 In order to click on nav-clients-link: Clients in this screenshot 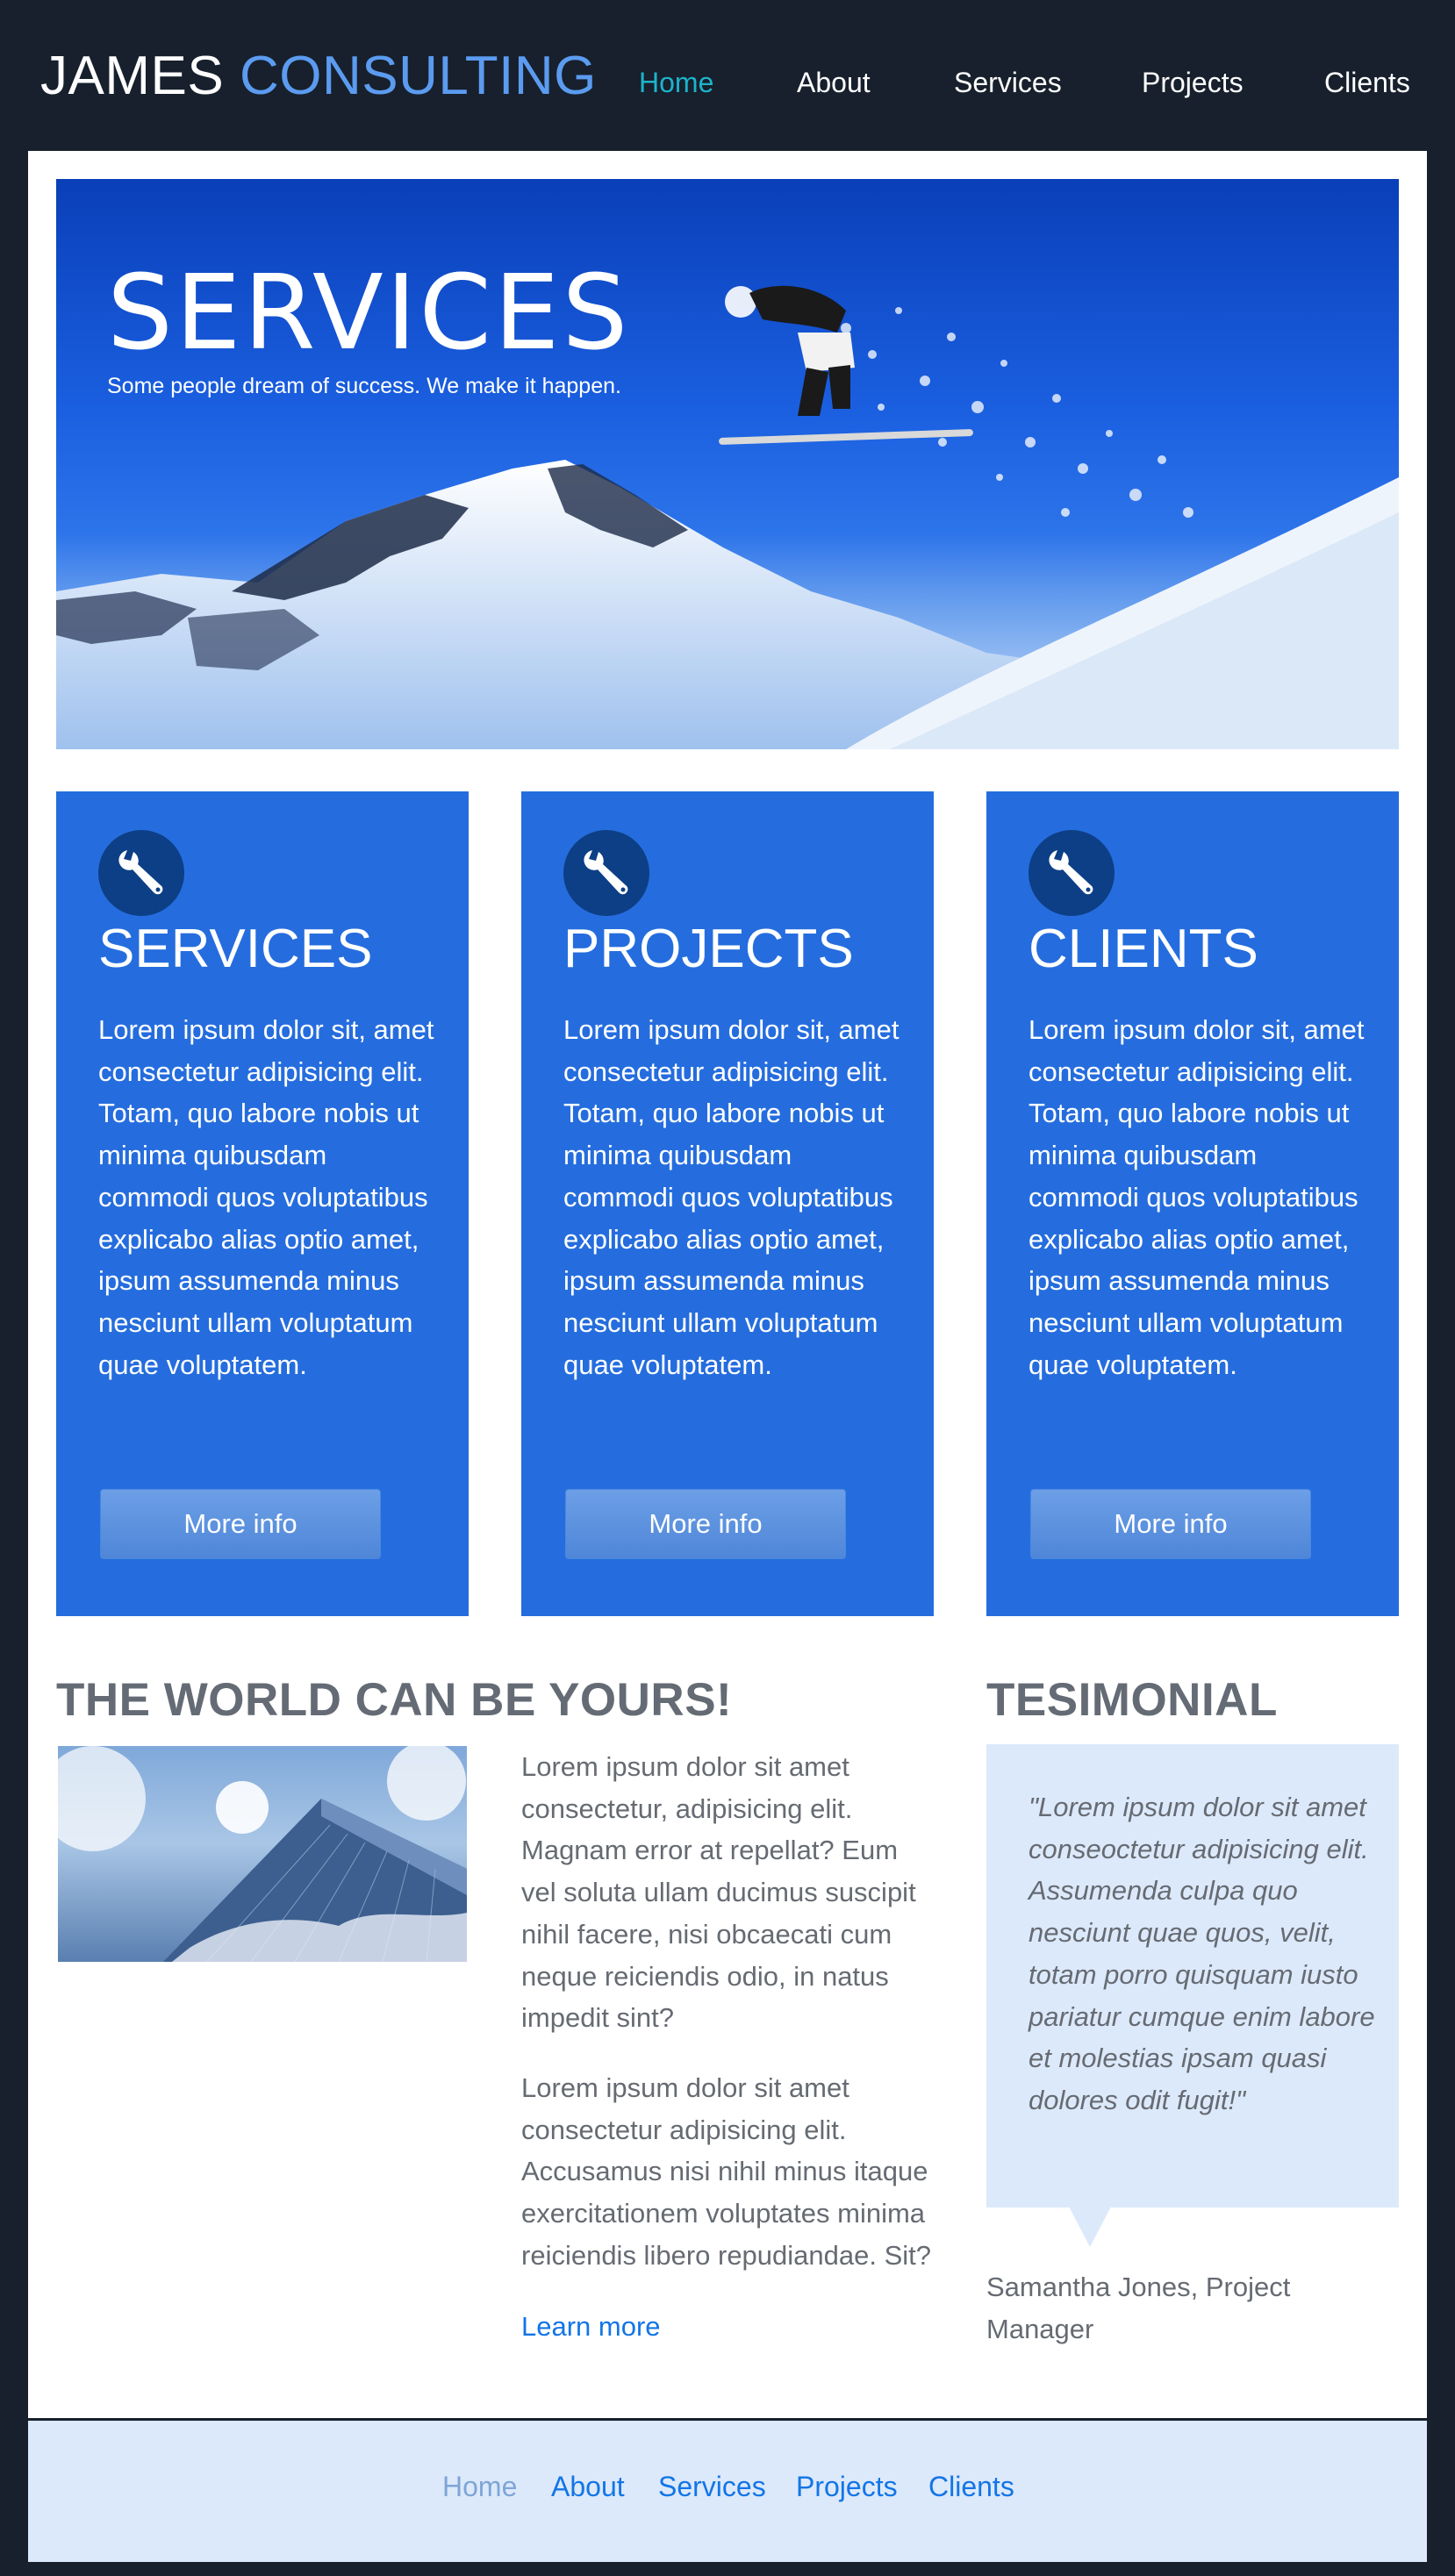, I will do `click(1367, 82)`.